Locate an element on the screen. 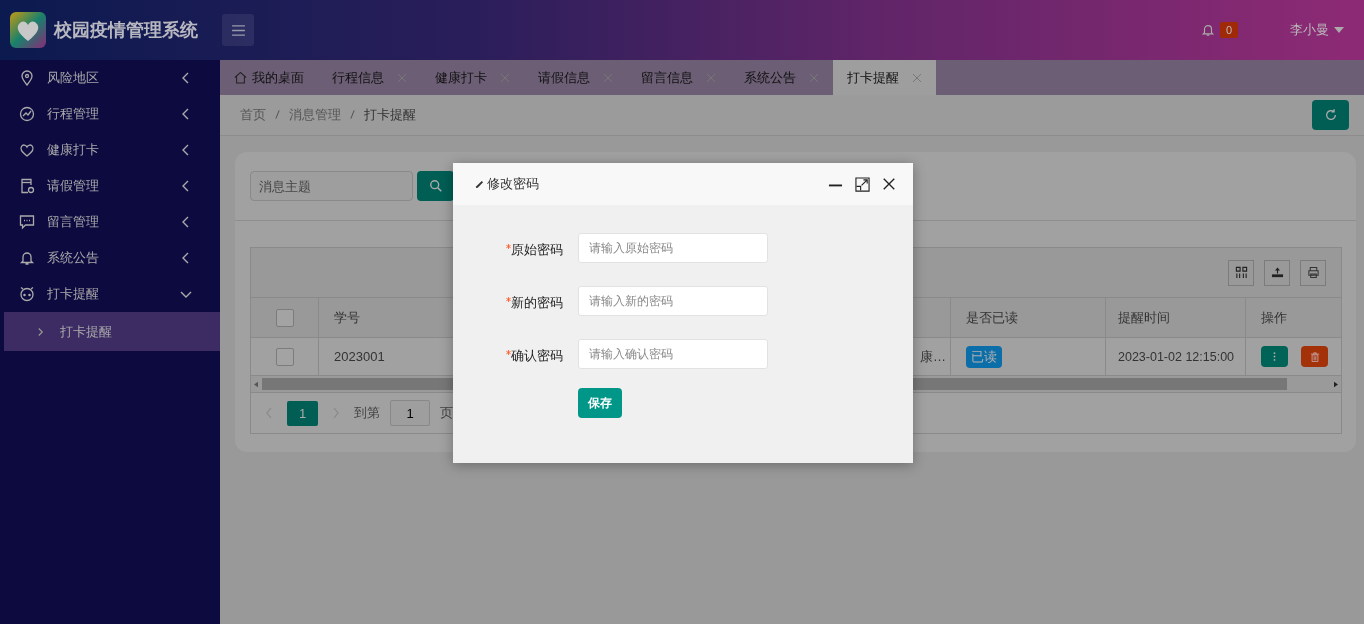 The height and width of the screenshot is (624, 1364). heart-logo-icon is located at coordinates (28, 30).